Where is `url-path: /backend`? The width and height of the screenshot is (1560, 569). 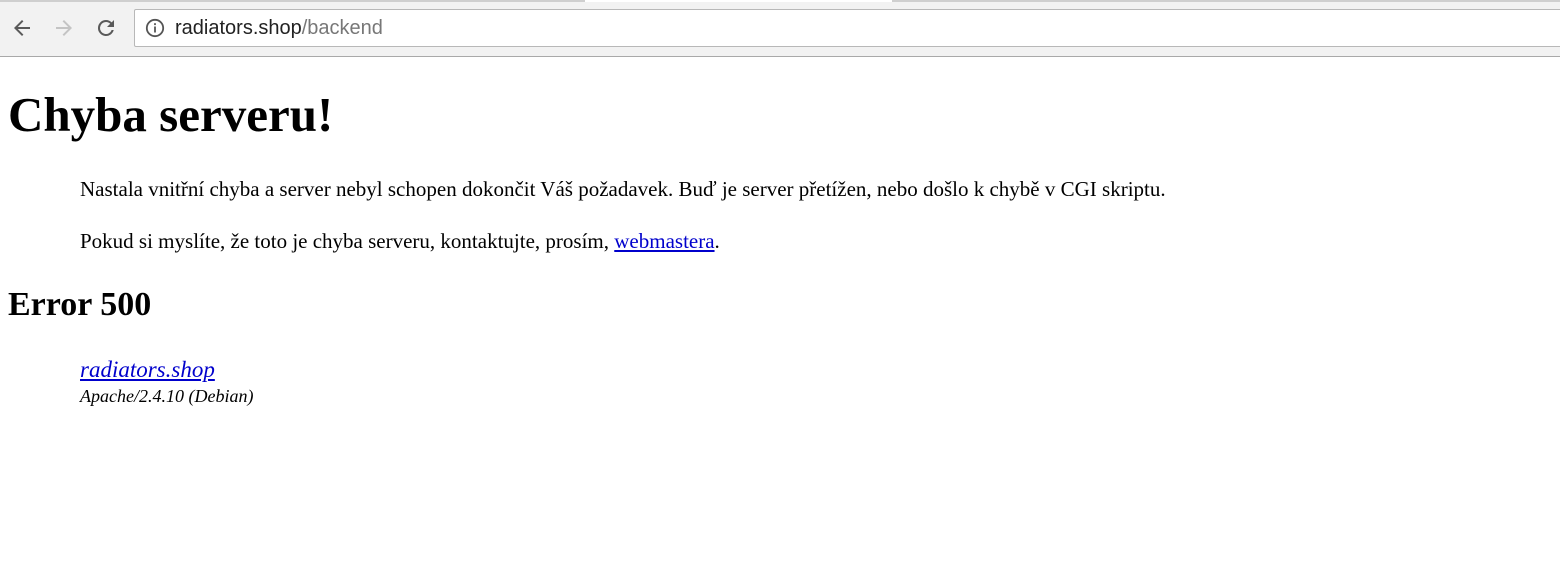 url-path: /backend is located at coordinates (342, 28).